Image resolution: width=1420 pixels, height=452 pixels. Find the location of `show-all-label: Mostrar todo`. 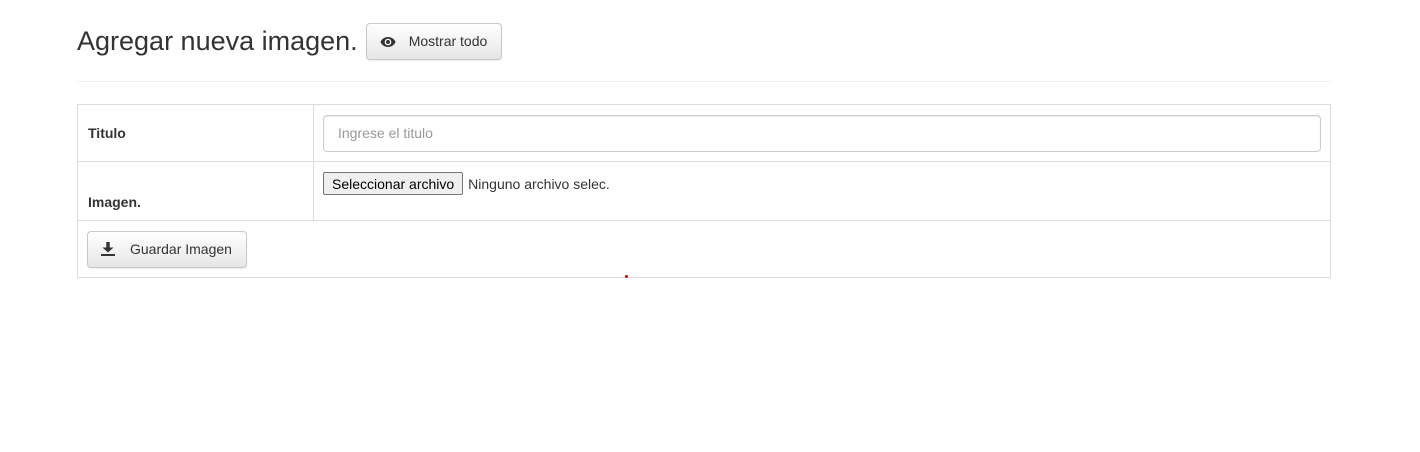

show-all-label: Mostrar todo is located at coordinates (448, 41).